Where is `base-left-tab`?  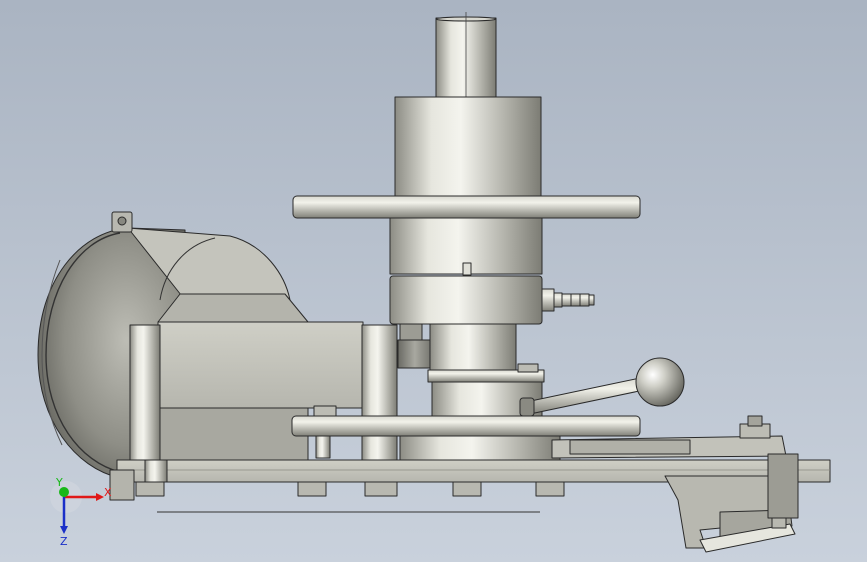
base-left-tab is located at coordinates (122, 485).